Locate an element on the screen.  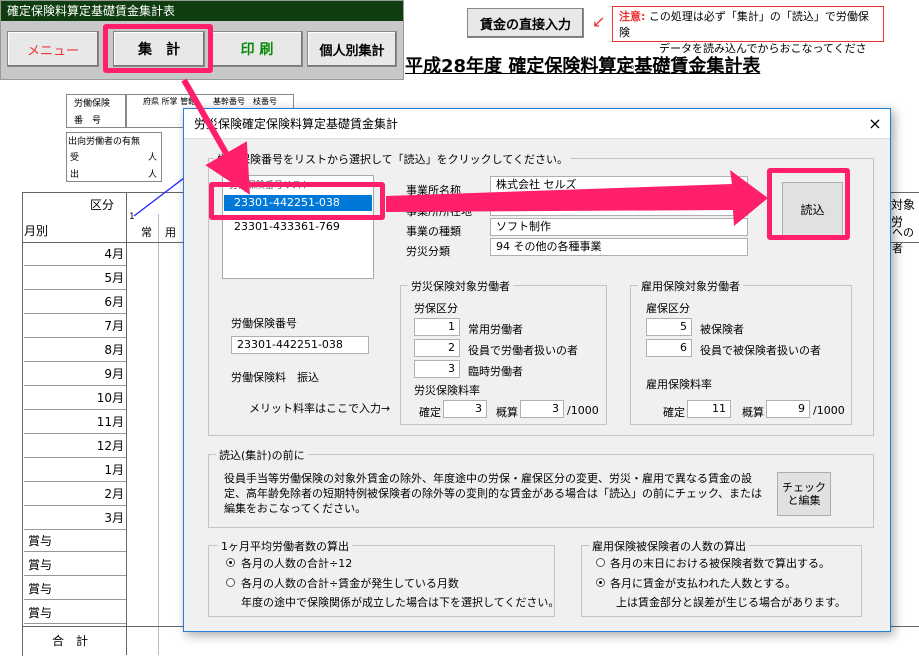
office-name-label: 事業所名称 is located at coordinates (433, 190).